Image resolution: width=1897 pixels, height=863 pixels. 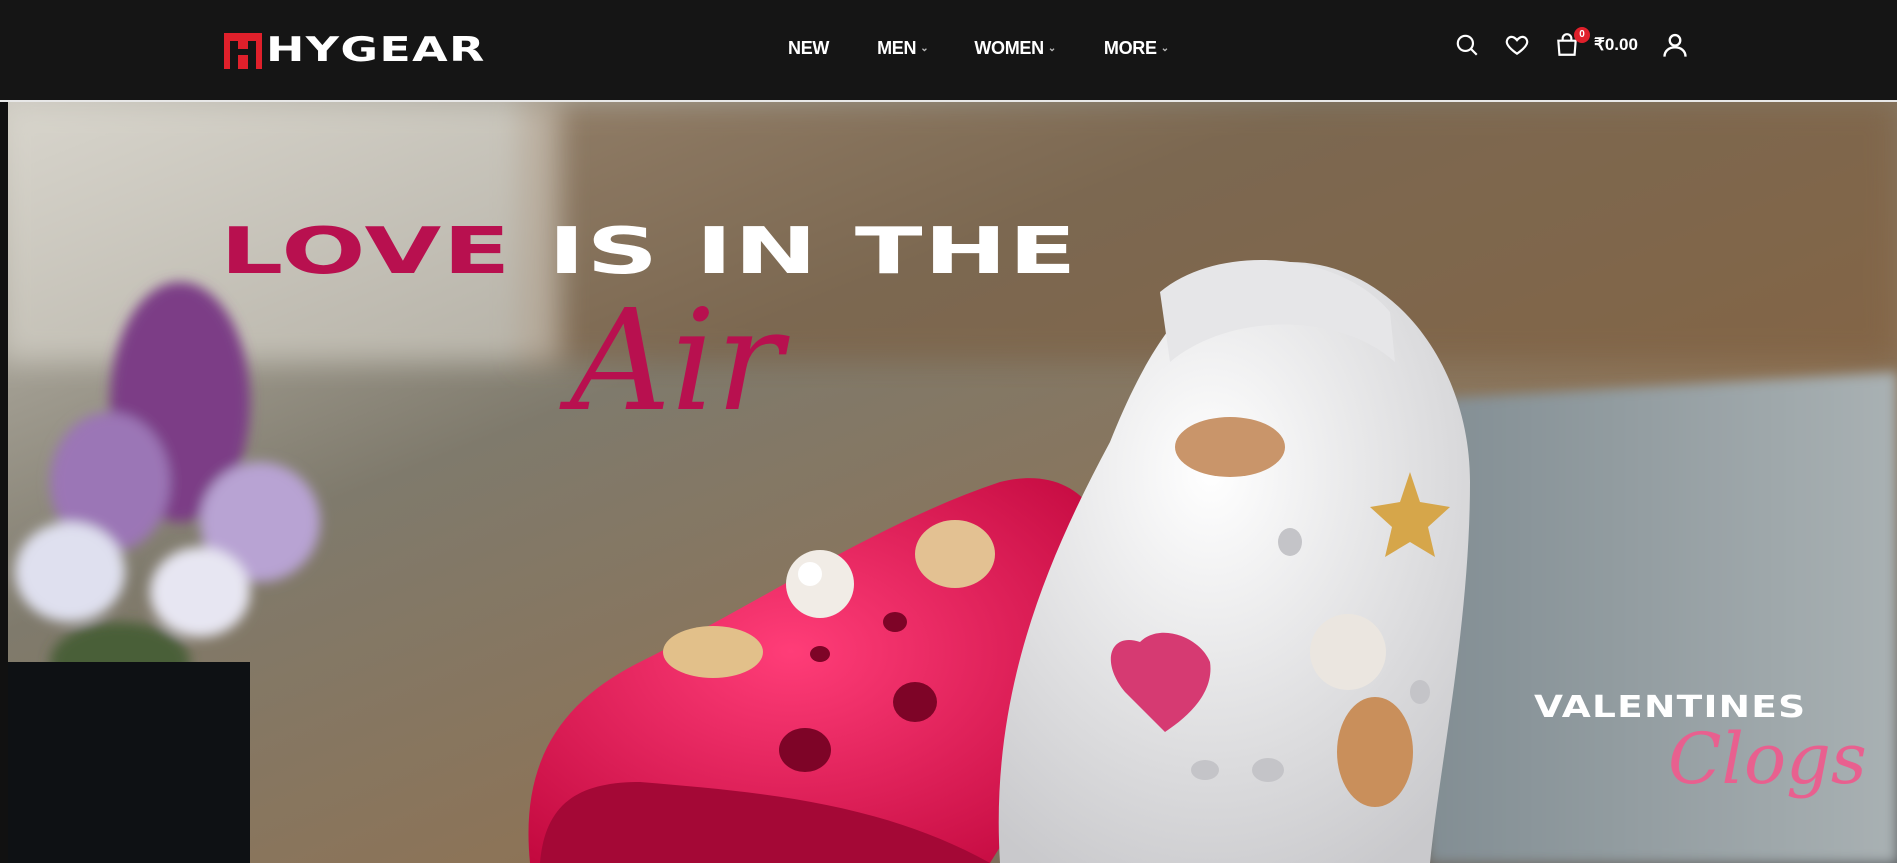 What do you see at coordinates (4, 482) in the screenshot?
I see `hero-left-edge` at bounding box center [4, 482].